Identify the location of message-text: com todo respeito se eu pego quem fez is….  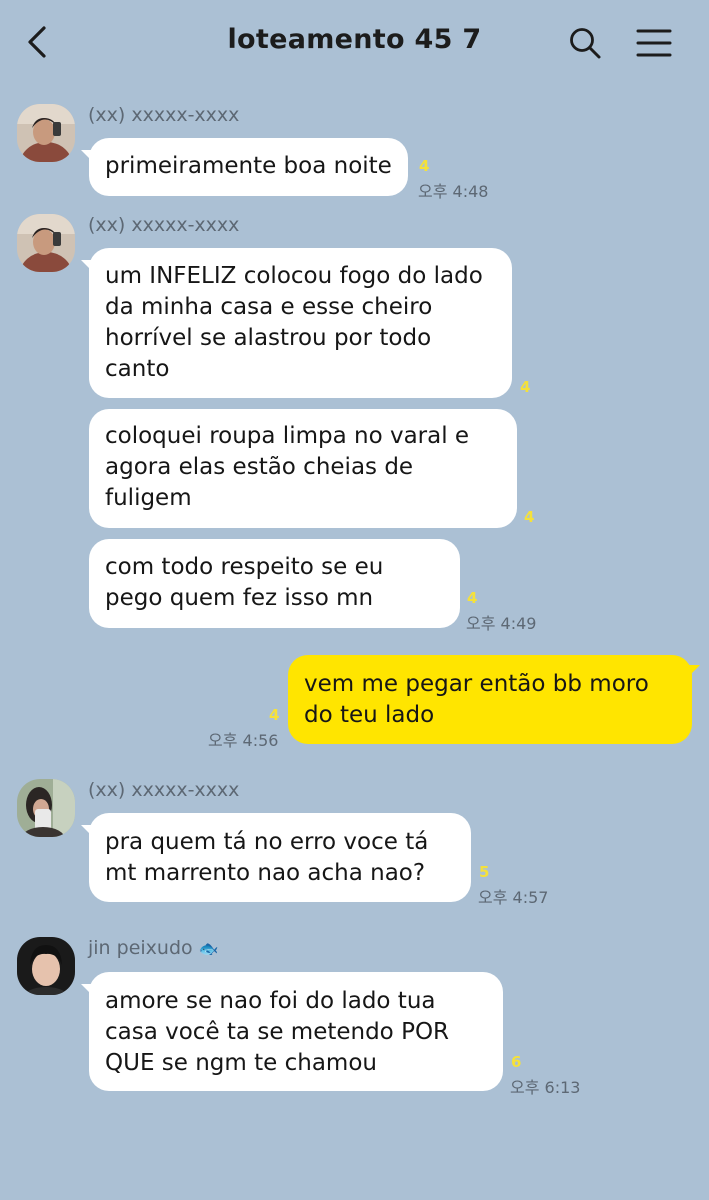
(244, 582).